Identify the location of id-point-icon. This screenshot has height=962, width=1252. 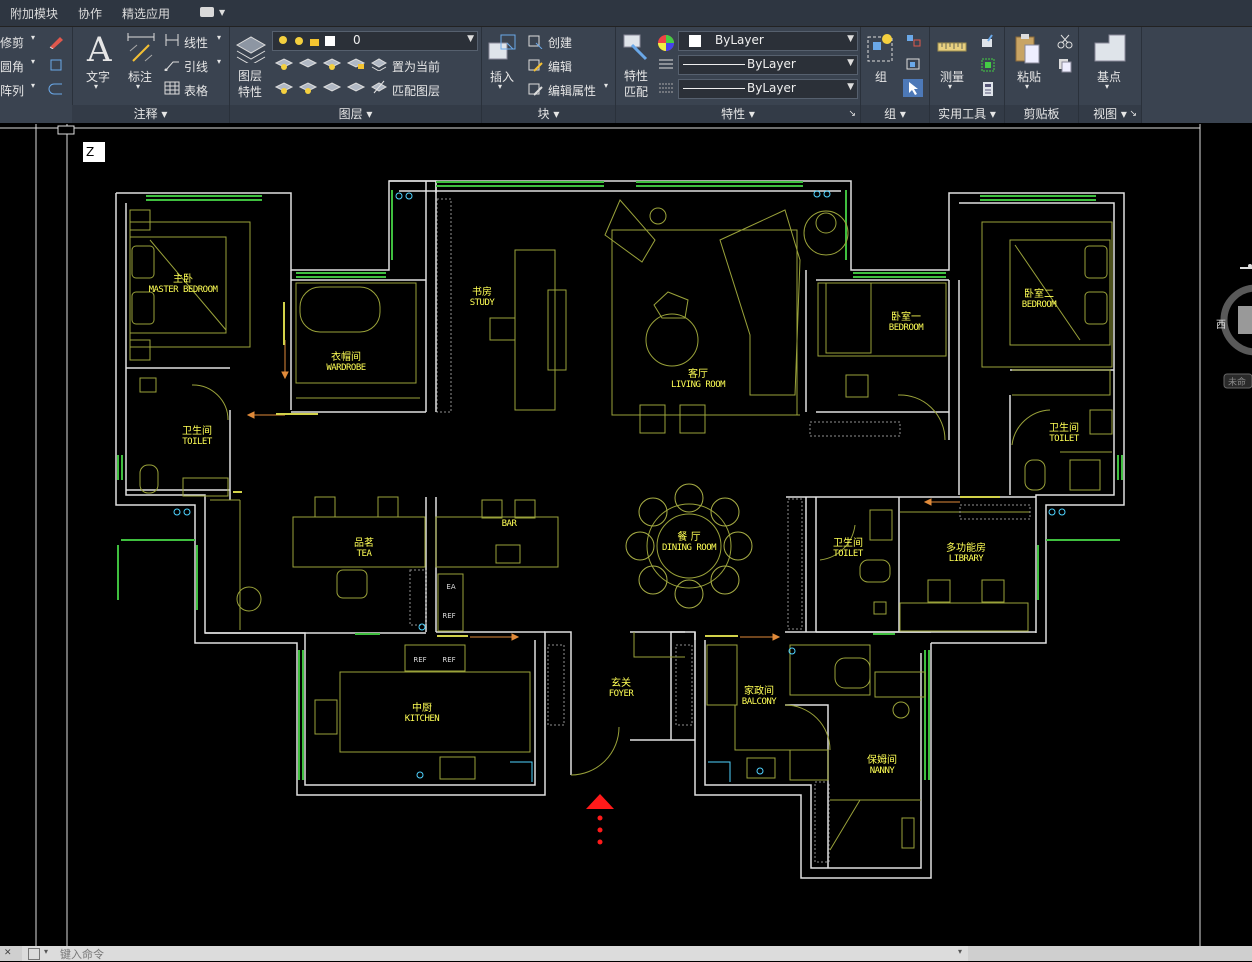
(988, 41).